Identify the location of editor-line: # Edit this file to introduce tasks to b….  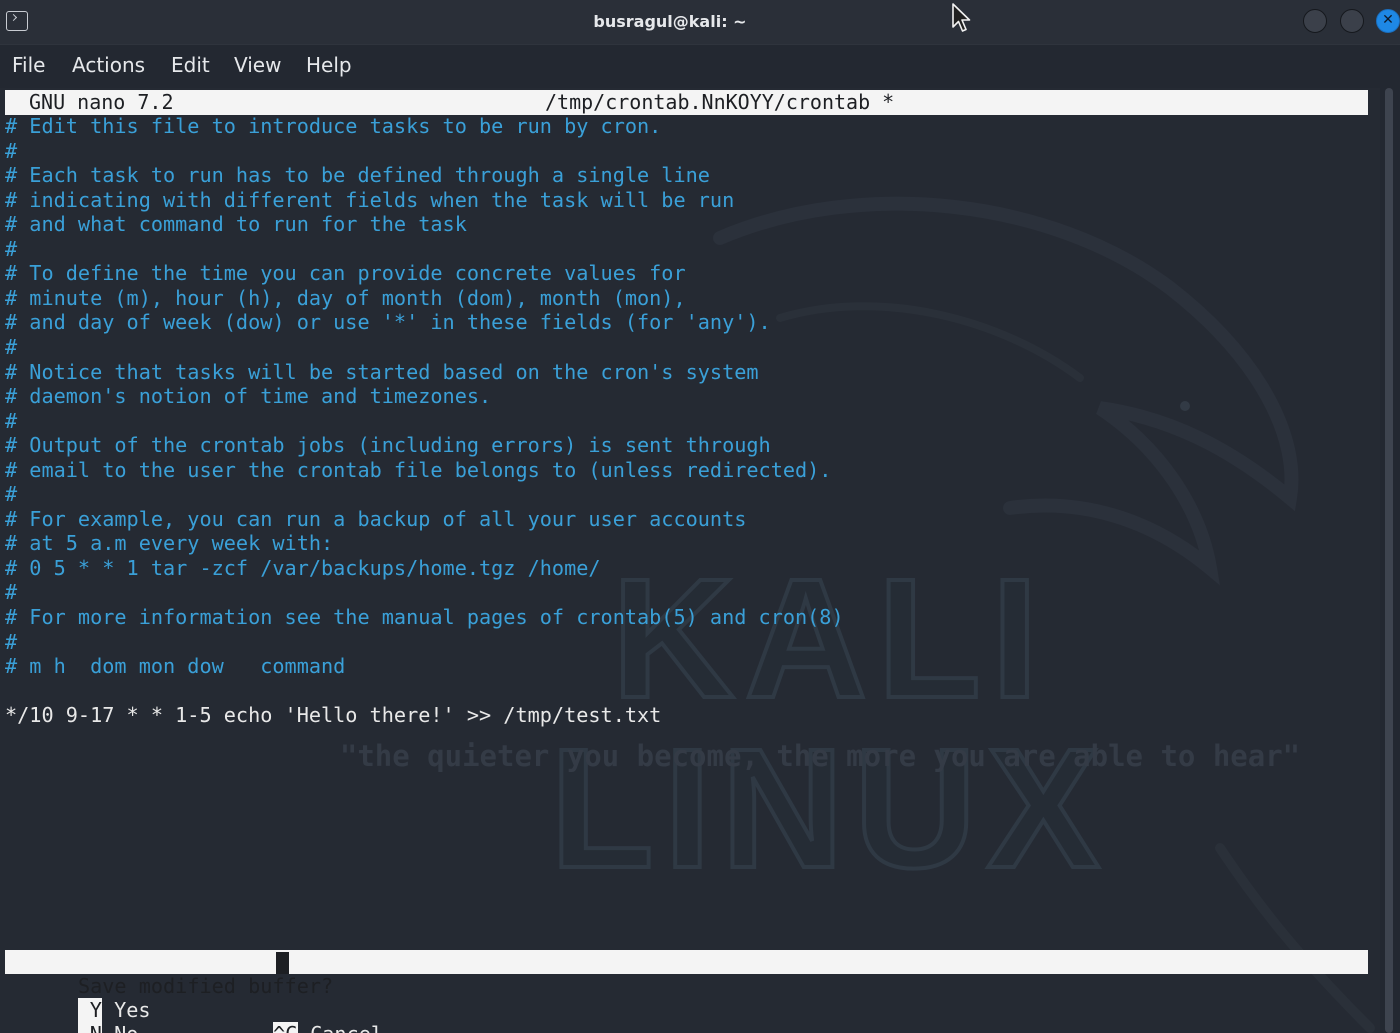
(333, 126).